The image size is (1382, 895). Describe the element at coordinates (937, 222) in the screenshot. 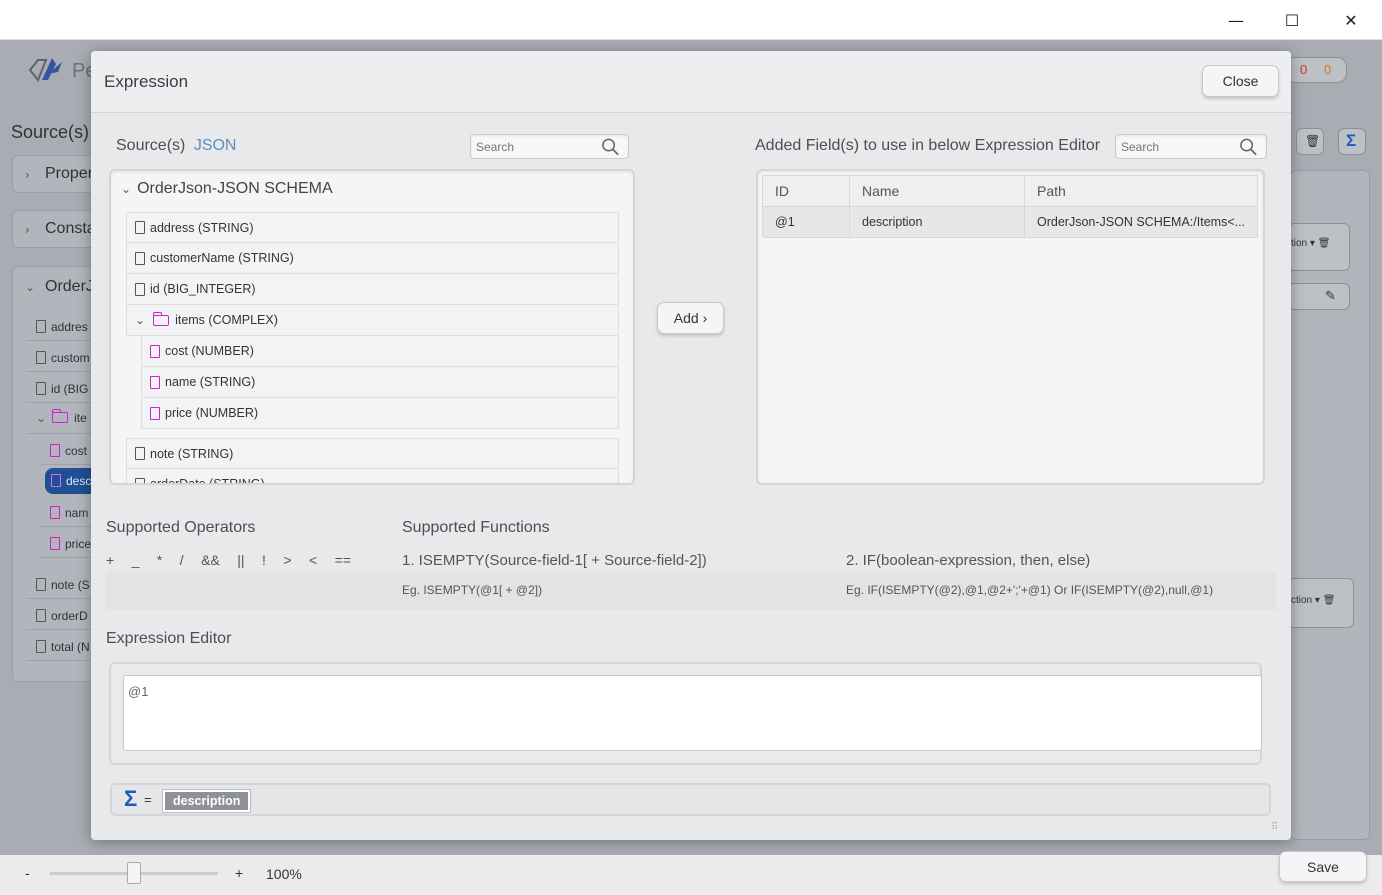

I see `cell-name: description` at that location.